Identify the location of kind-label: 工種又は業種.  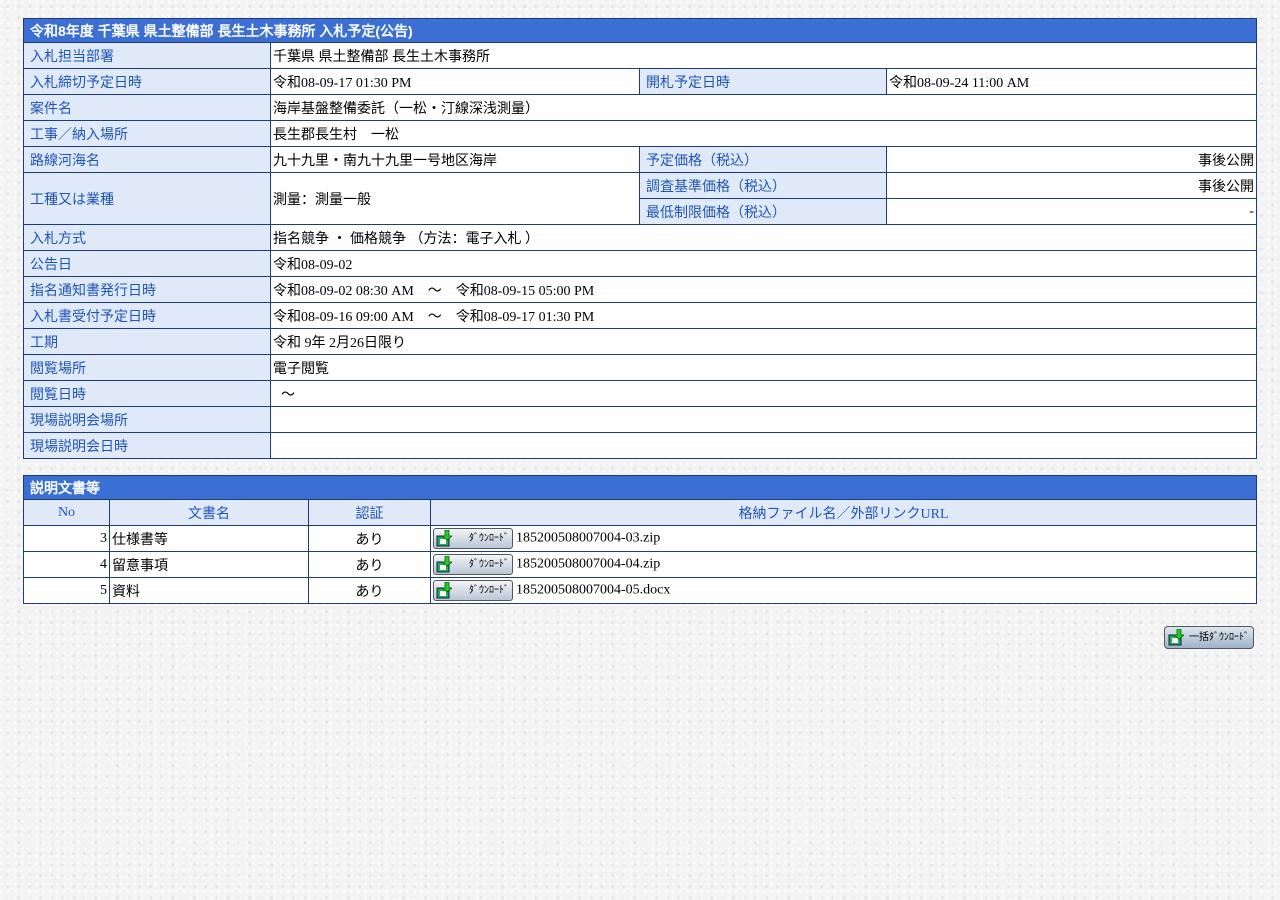
(147, 198).